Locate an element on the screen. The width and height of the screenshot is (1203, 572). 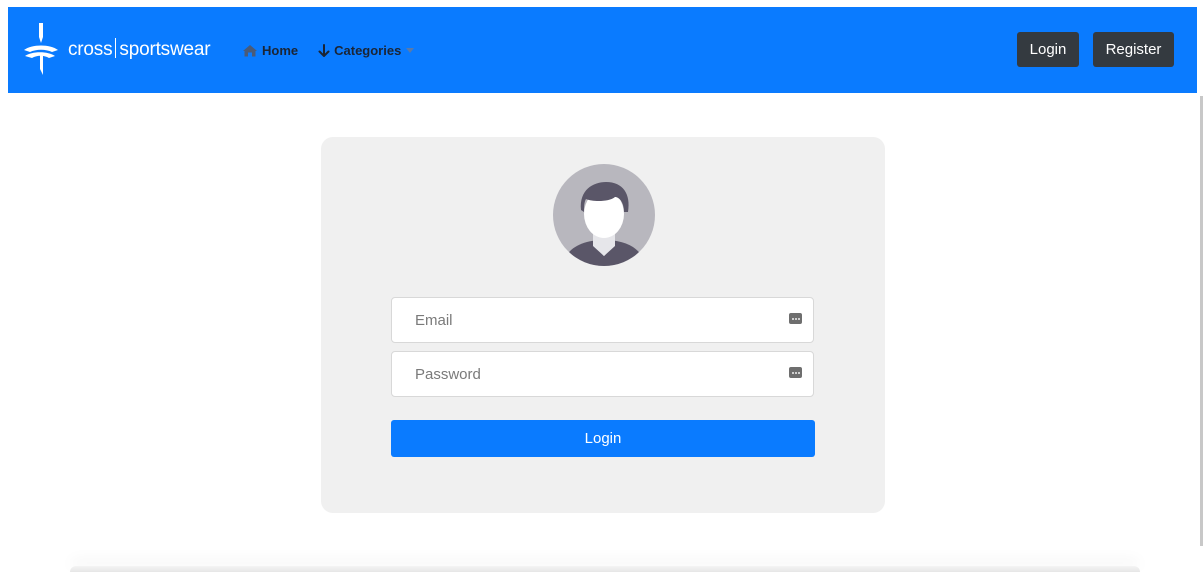
user-avatar-icon is located at coordinates (604, 215).